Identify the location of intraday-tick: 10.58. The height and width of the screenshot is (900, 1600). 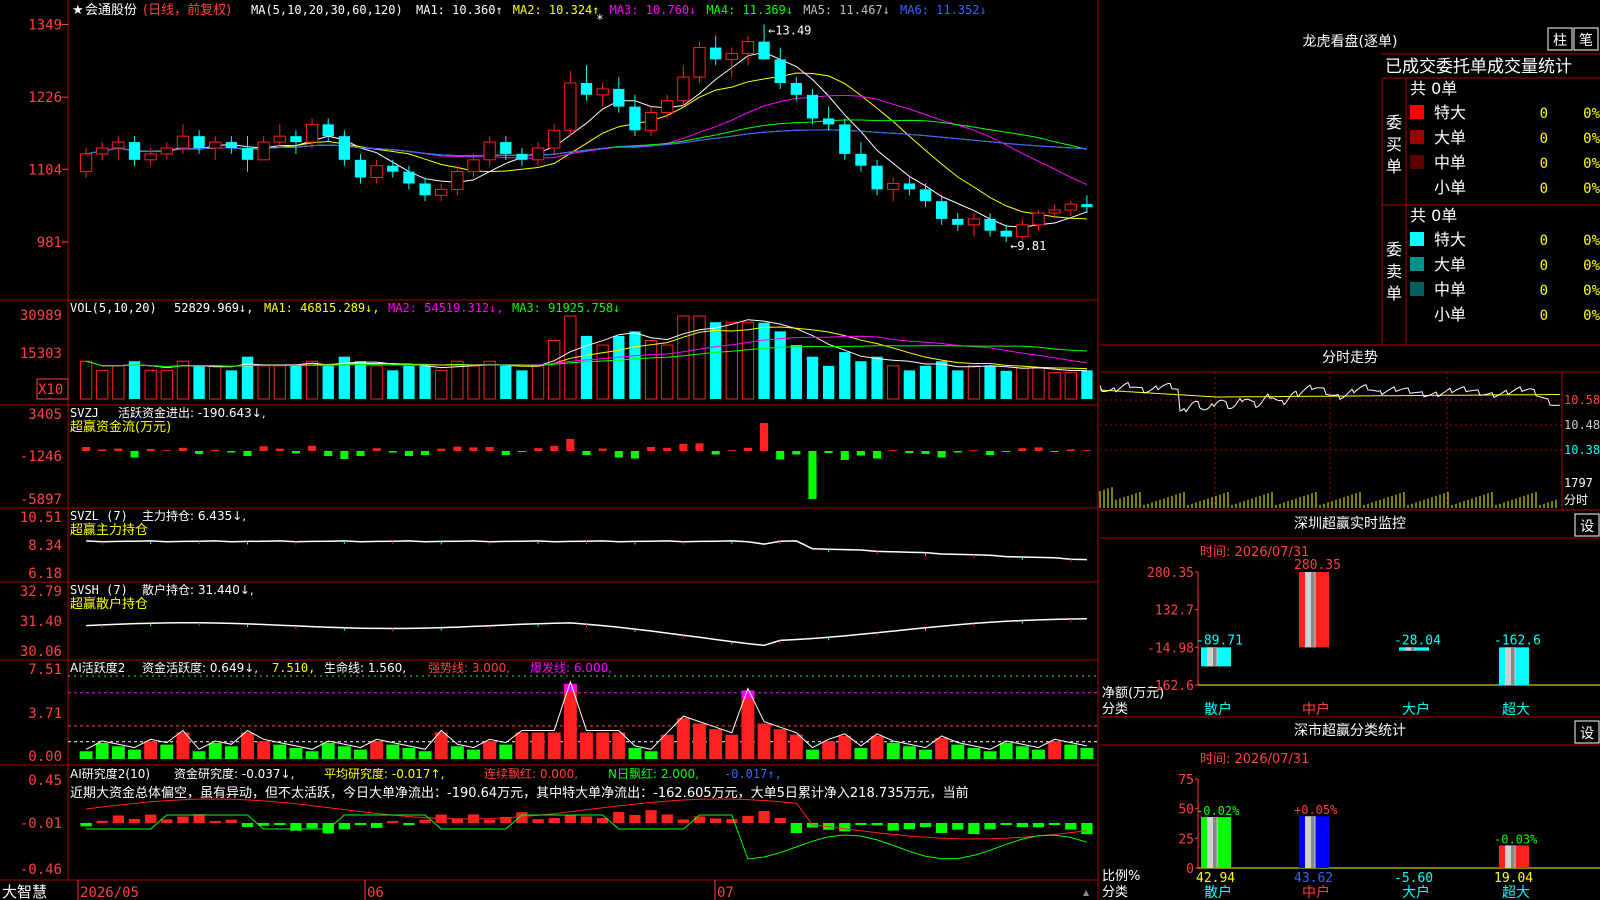
(1582, 400).